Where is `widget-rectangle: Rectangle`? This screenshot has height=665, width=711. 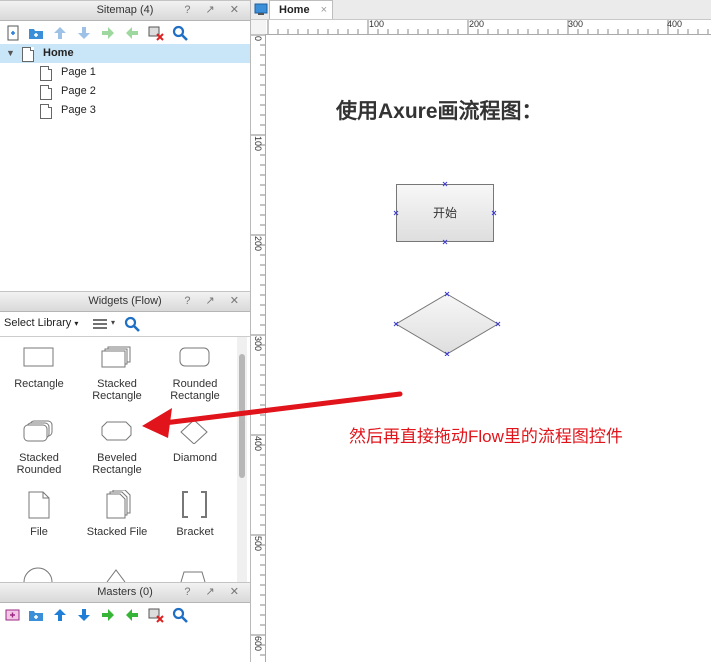 widget-rectangle: Rectangle is located at coordinates (39, 376).